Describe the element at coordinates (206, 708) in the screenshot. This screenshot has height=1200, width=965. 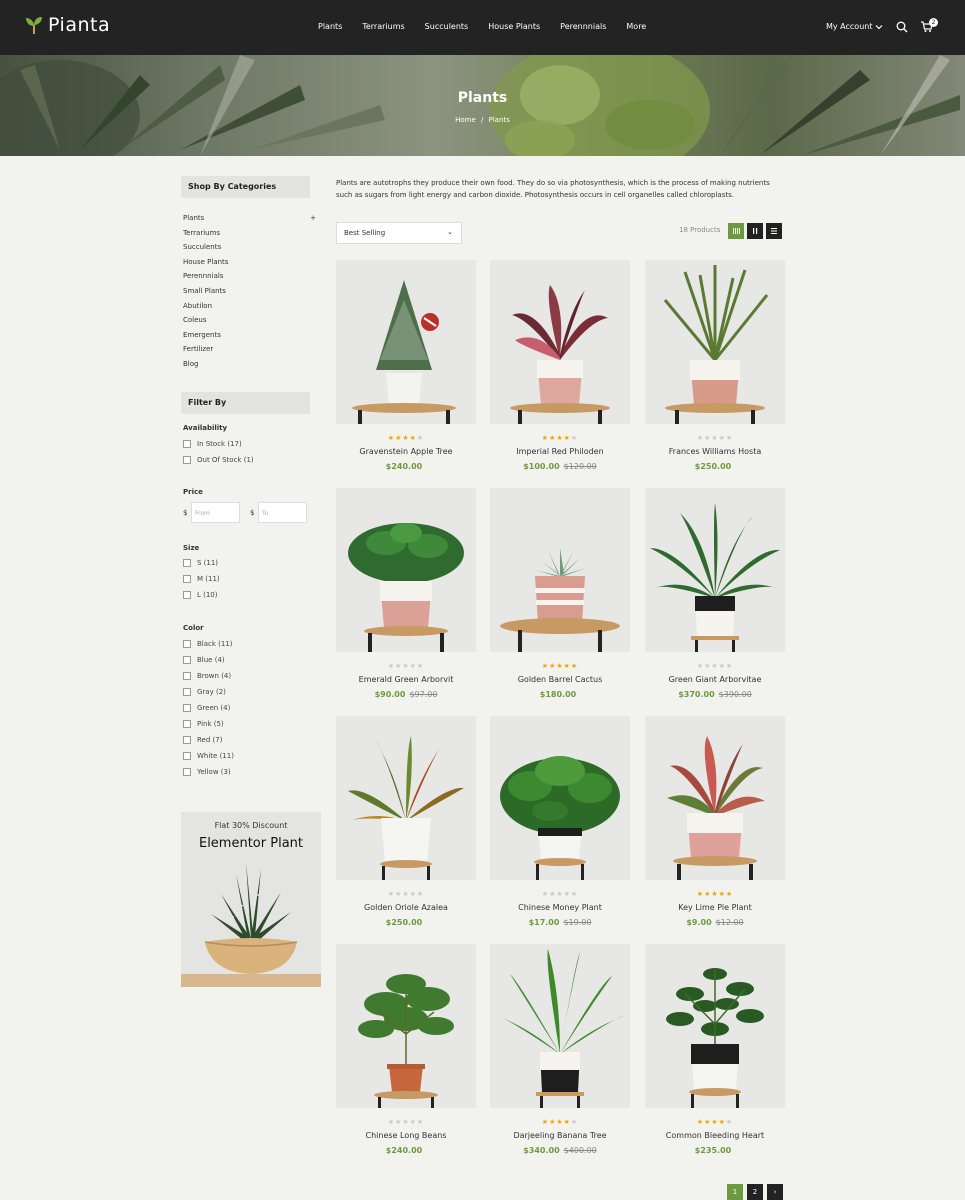
I see `filter-color-green: Green (4)` at that location.